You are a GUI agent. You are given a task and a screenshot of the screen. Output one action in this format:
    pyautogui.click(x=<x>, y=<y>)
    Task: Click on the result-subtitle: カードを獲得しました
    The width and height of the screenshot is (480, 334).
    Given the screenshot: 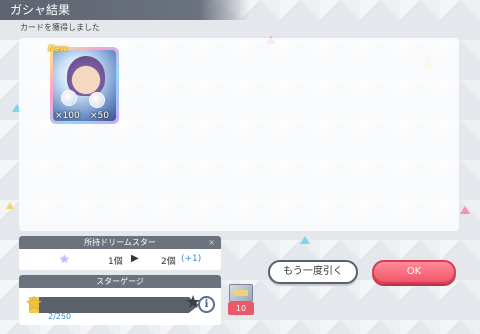 What is the action you would take?
    pyautogui.click(x=60, y=27)
    